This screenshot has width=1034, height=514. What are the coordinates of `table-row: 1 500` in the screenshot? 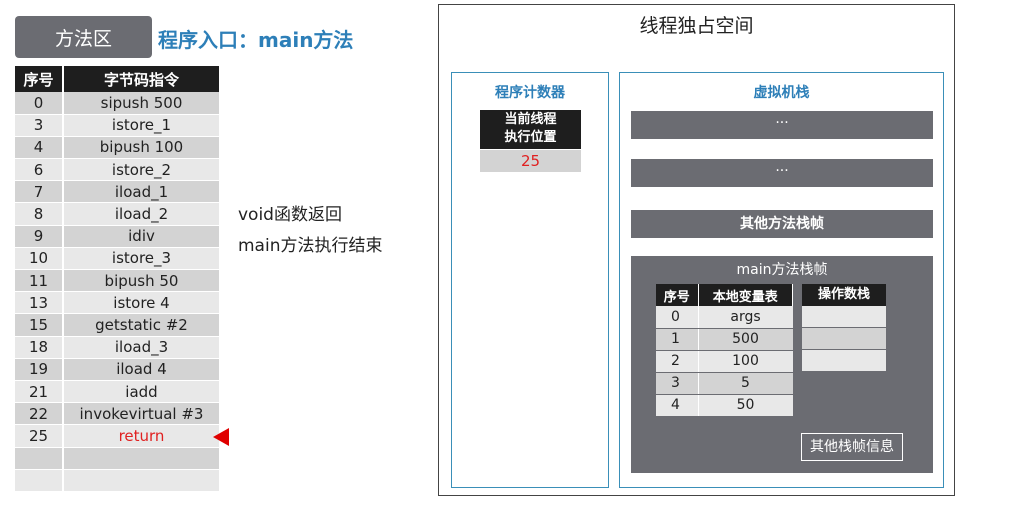 It's located at (724, 339).